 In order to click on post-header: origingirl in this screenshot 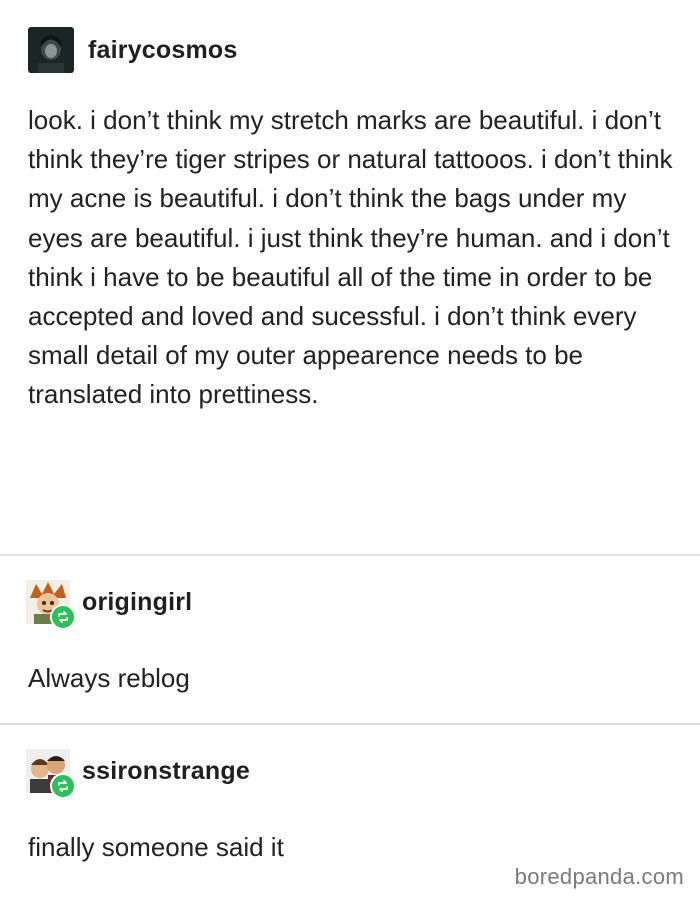, I will do `click(109, 605)`.